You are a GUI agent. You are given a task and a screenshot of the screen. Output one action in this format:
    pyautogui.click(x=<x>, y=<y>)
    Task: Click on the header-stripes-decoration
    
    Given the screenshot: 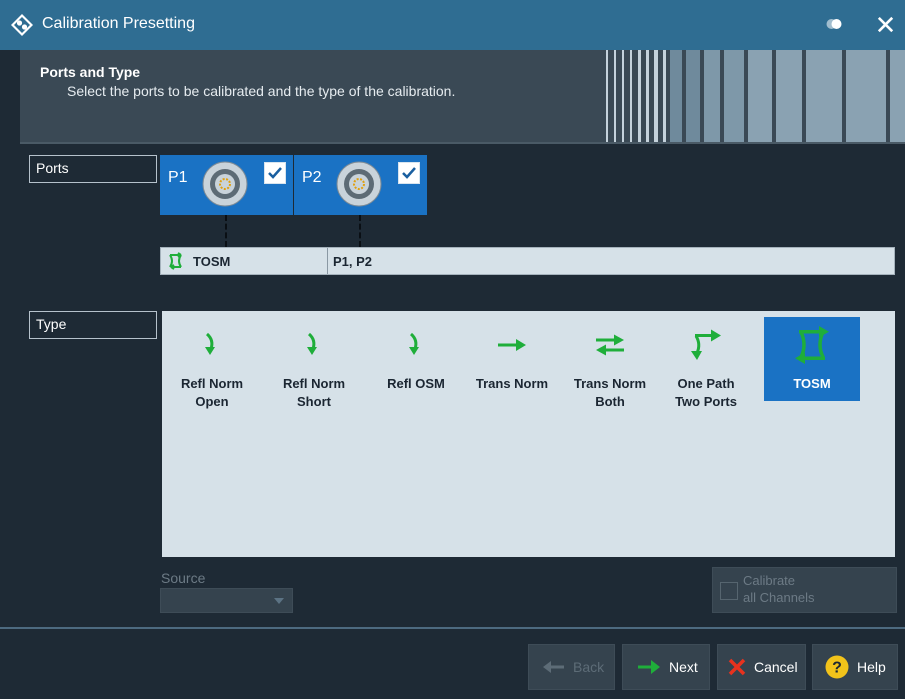 What is the action you would take?
    pyautogui.click(x=752, y=96)
    